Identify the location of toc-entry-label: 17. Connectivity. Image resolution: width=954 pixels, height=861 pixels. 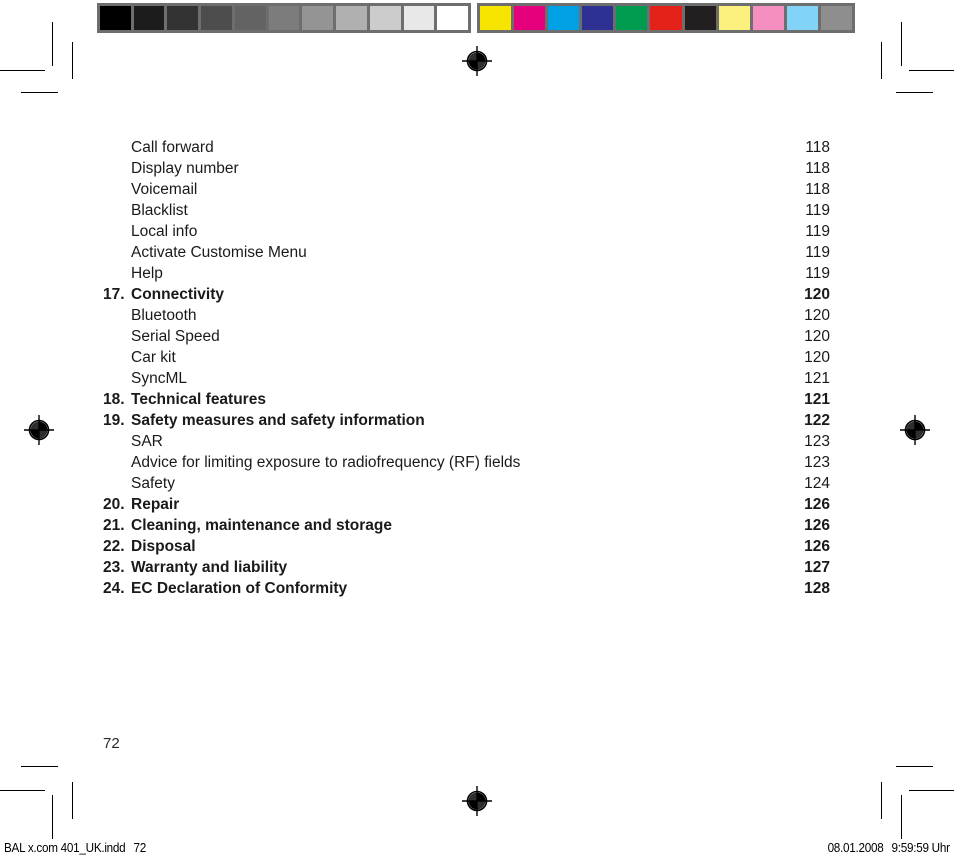
(163, 294).